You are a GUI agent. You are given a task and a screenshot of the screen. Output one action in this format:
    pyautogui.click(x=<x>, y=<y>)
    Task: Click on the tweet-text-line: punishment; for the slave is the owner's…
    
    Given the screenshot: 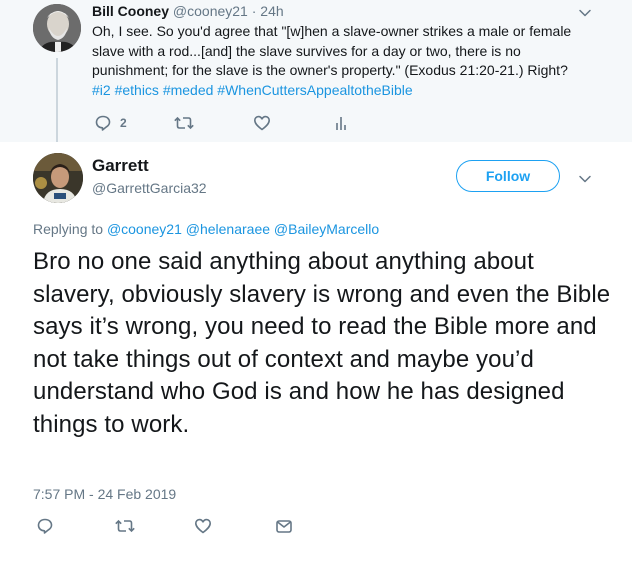 What is the action you would take?
    pyautogui.click(x=330, y=70)
    